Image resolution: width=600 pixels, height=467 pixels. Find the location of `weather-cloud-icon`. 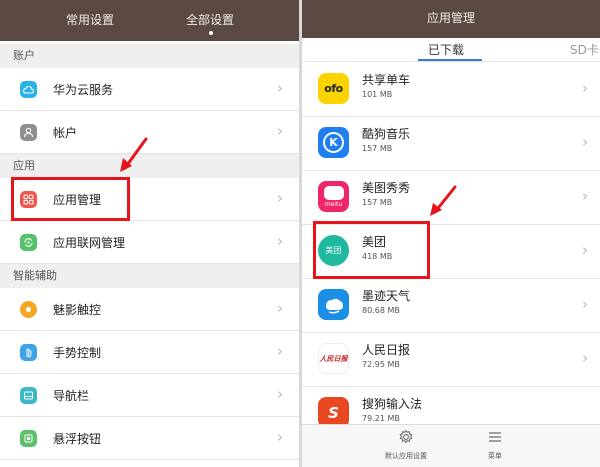

weather-cloud-icon is located at coordinates (334, 305).